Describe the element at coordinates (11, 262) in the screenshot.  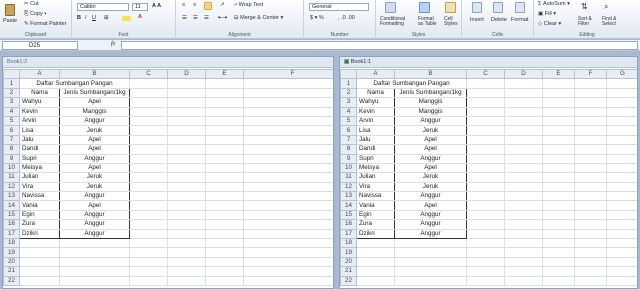
I see `row-header: 20` at that location.